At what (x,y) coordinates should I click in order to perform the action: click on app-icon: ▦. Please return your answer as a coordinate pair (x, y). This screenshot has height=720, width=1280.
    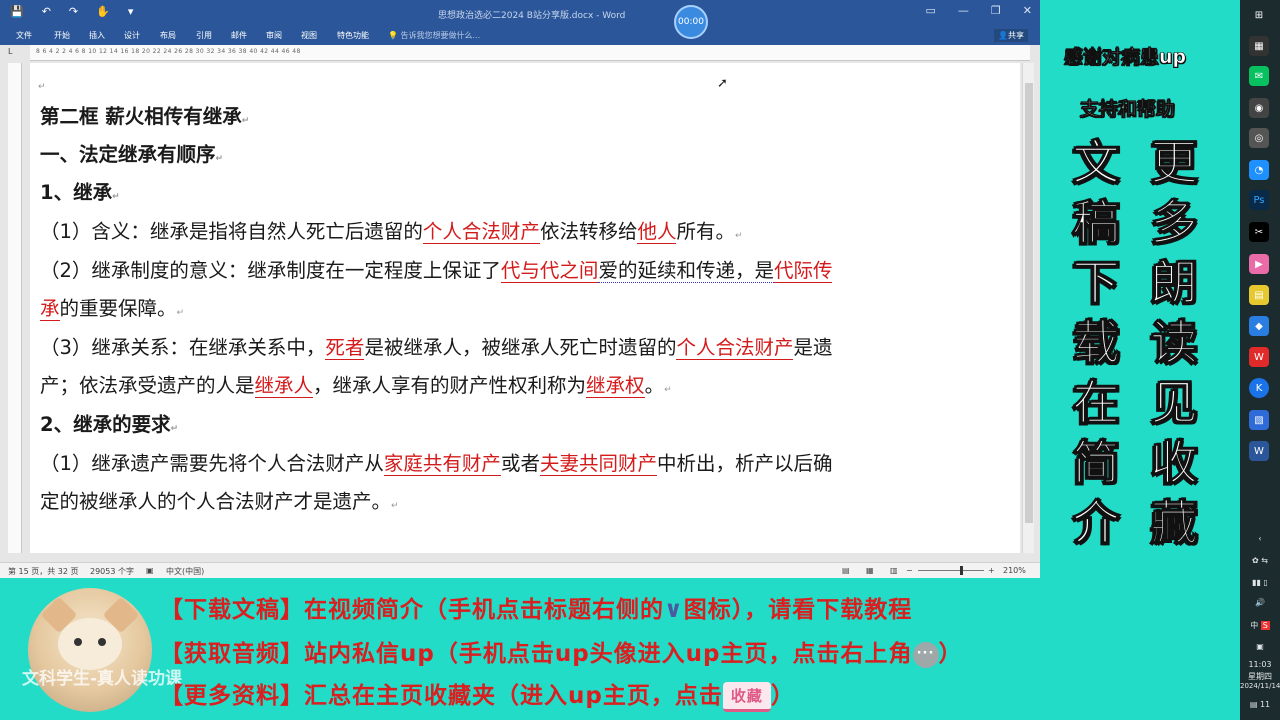
    Looking at the image, I should click on (1259, 46).